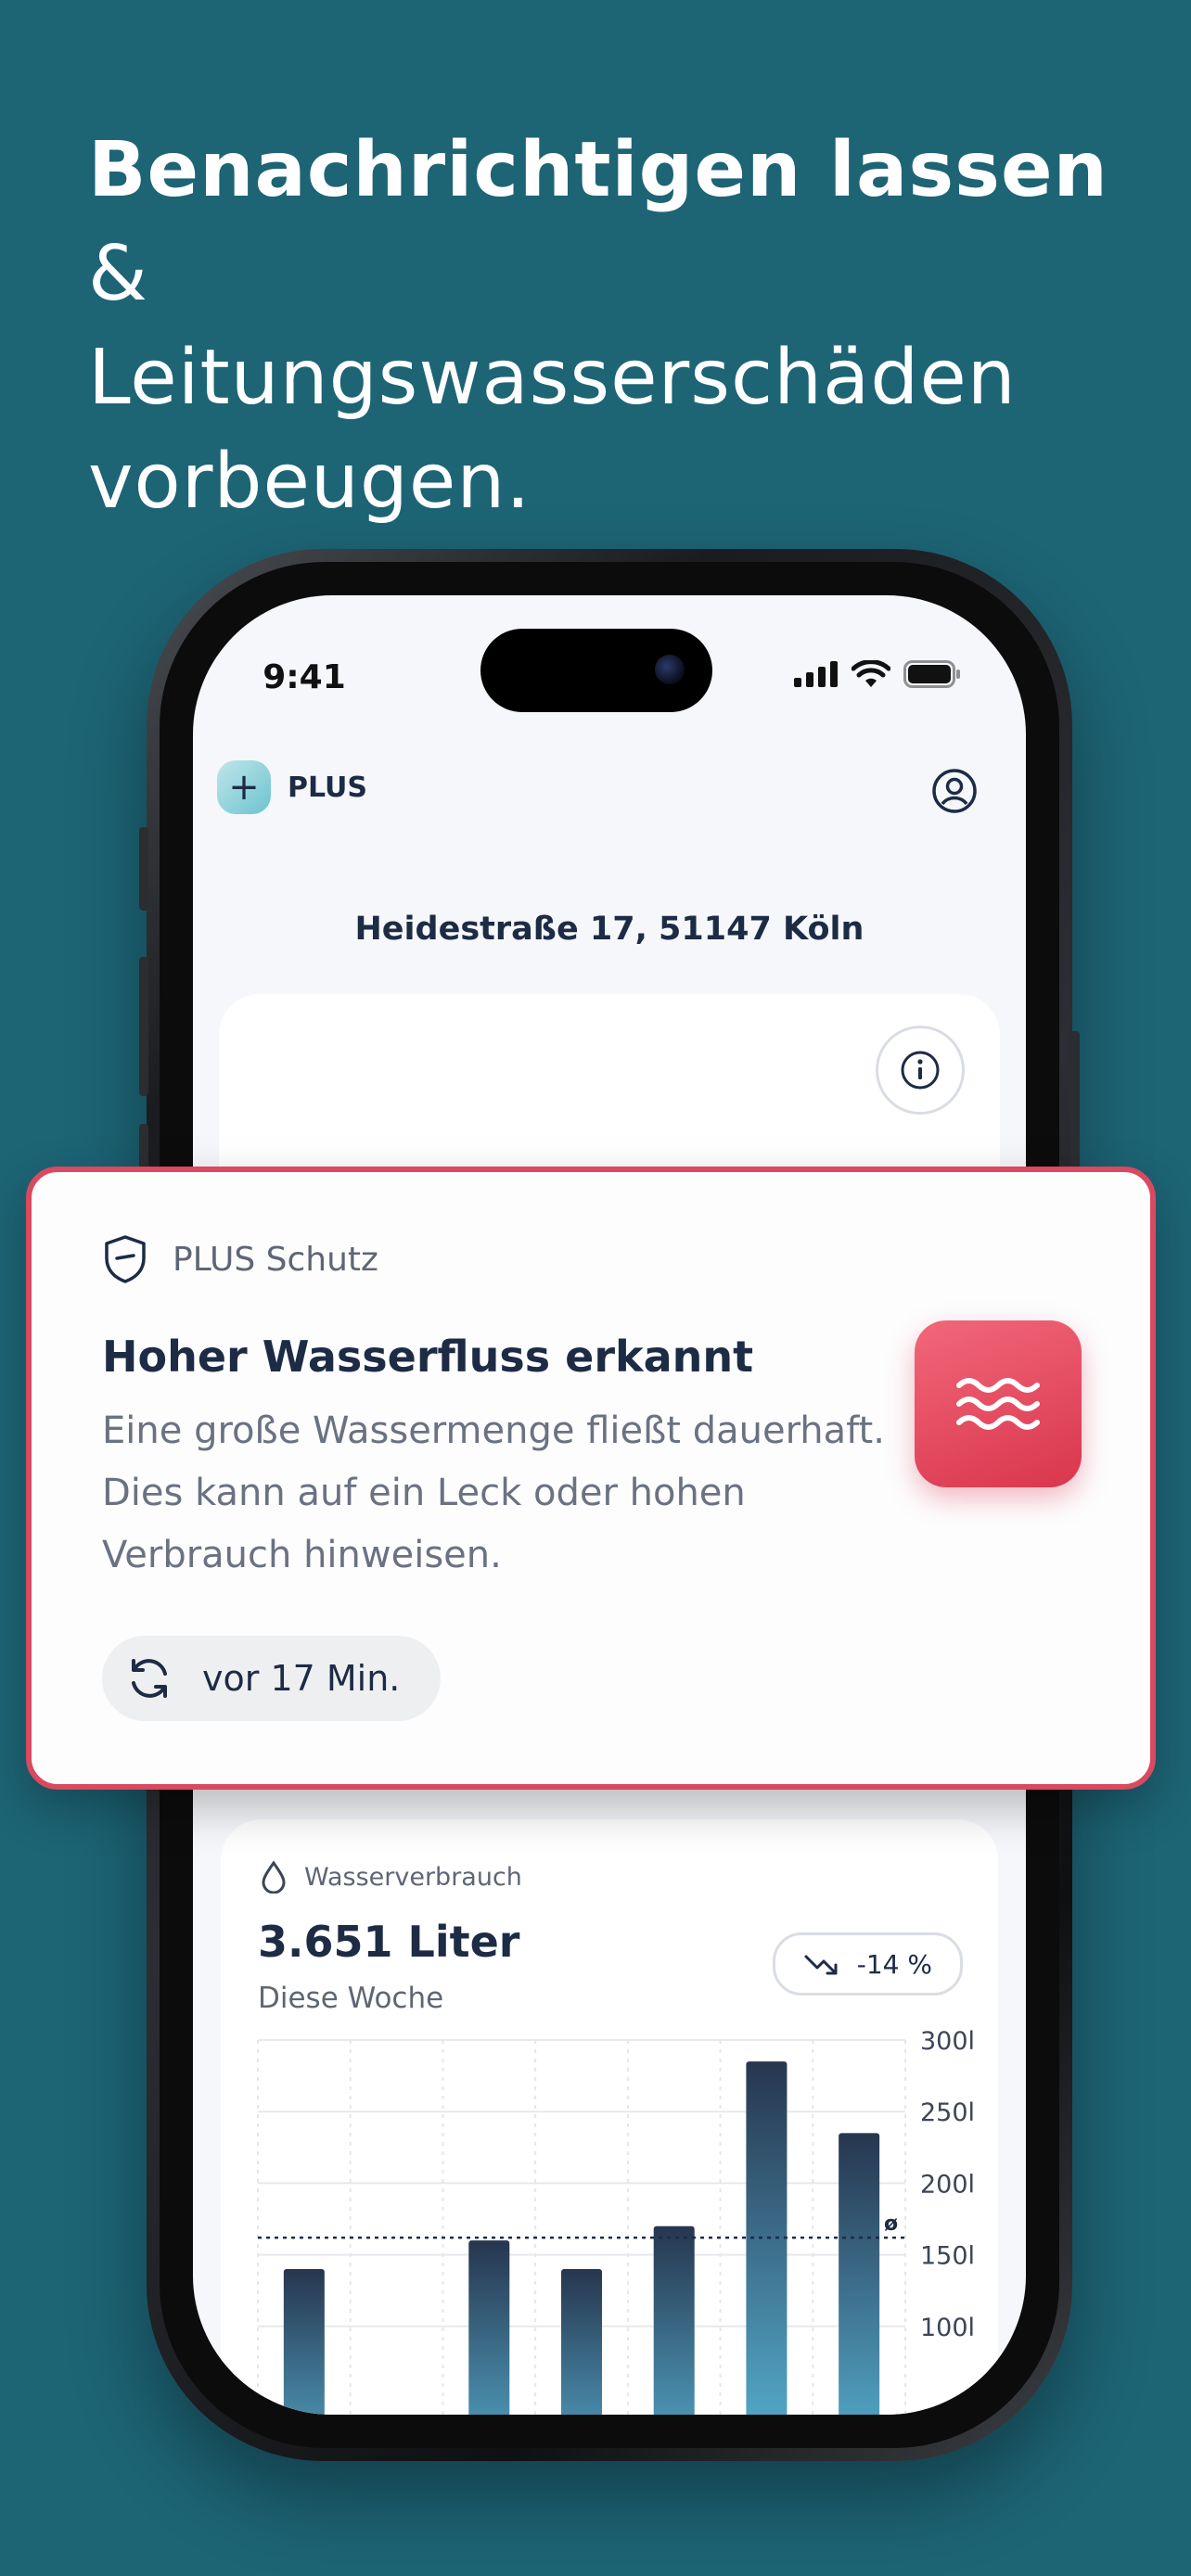 The width and height of the screenshot is (1191, 2576). What do you see at coordinates (552, 378) in the screenshot?
I see `headline-line2: Leitungswasserschäden` at bounding box center [552, 378].